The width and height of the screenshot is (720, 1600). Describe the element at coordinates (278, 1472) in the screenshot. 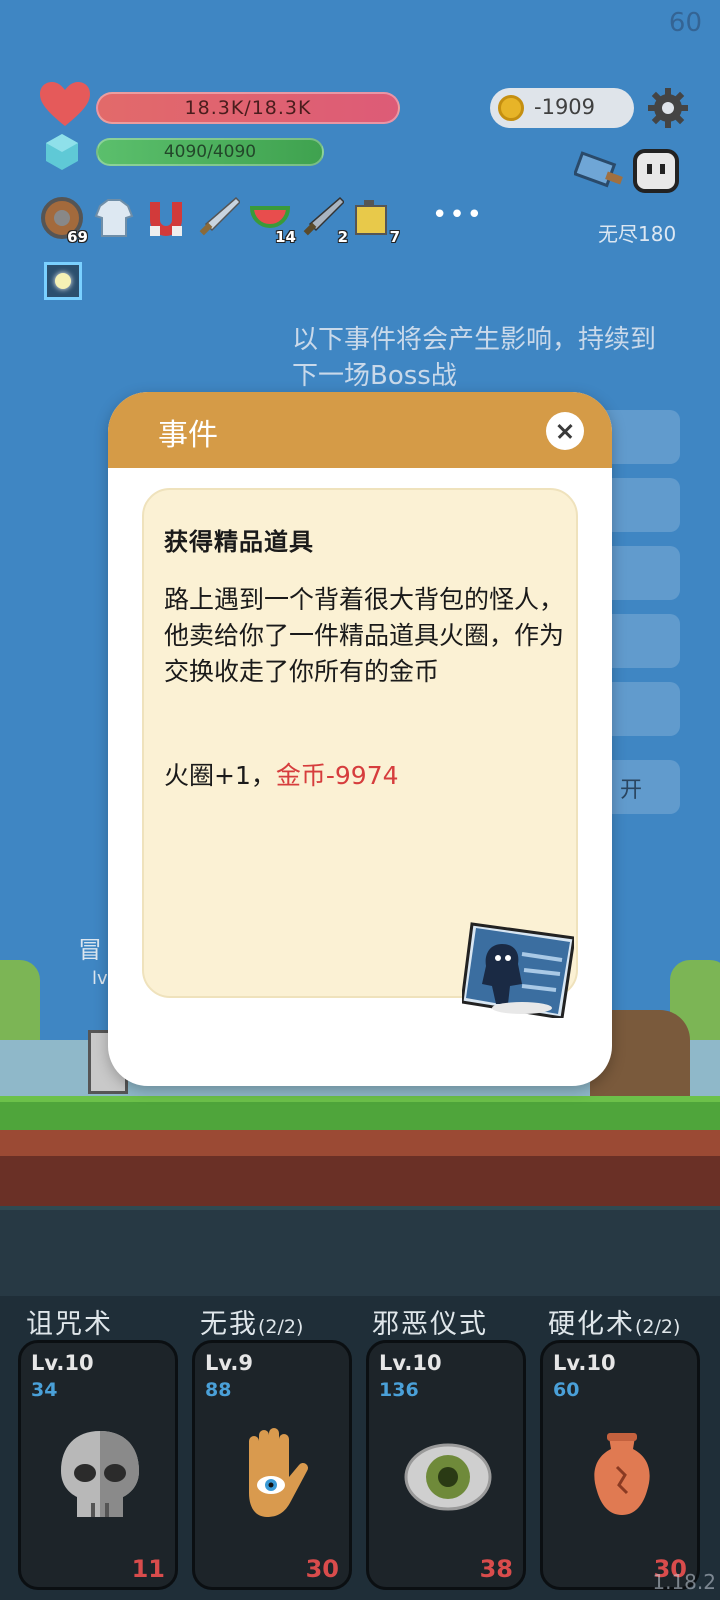

I see `hand-eye-icon` at that location.